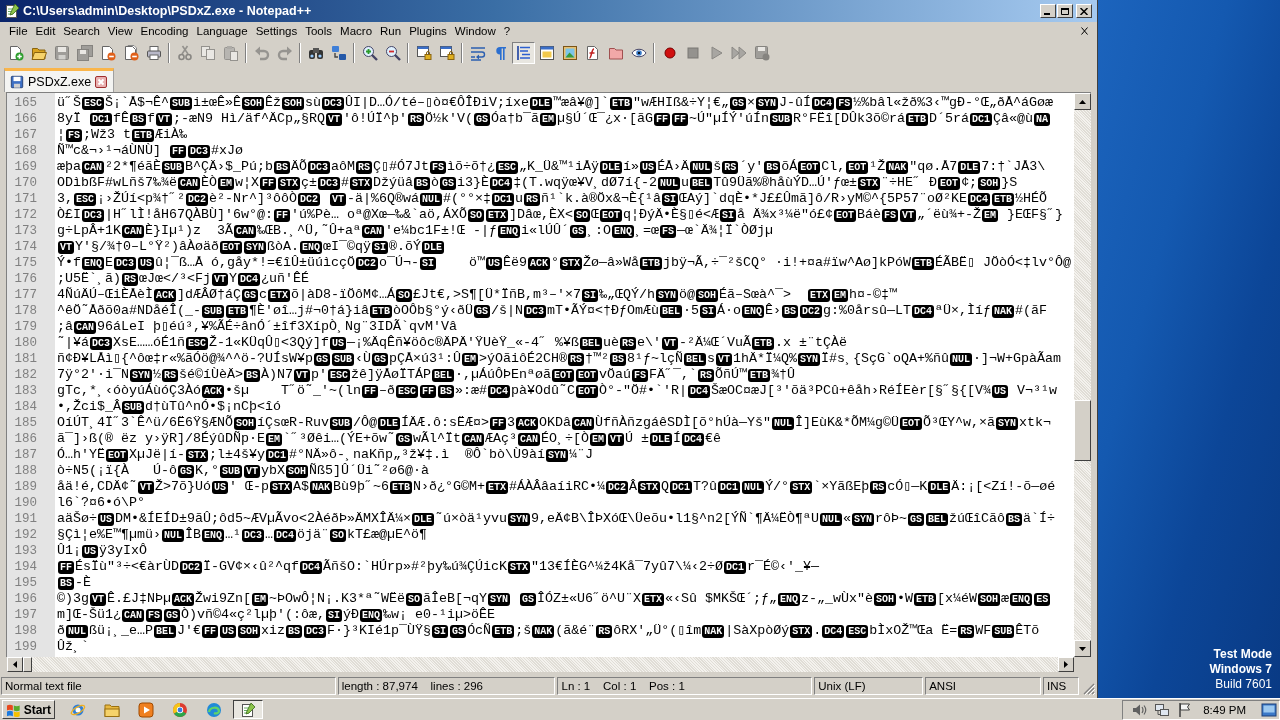 The height and width of the screenshot is (720, 1280). What do you see at coordinates (731, 374) in the screenshot?
I see `code-text: ÕñÚ™` at bounding box center [731, 374].